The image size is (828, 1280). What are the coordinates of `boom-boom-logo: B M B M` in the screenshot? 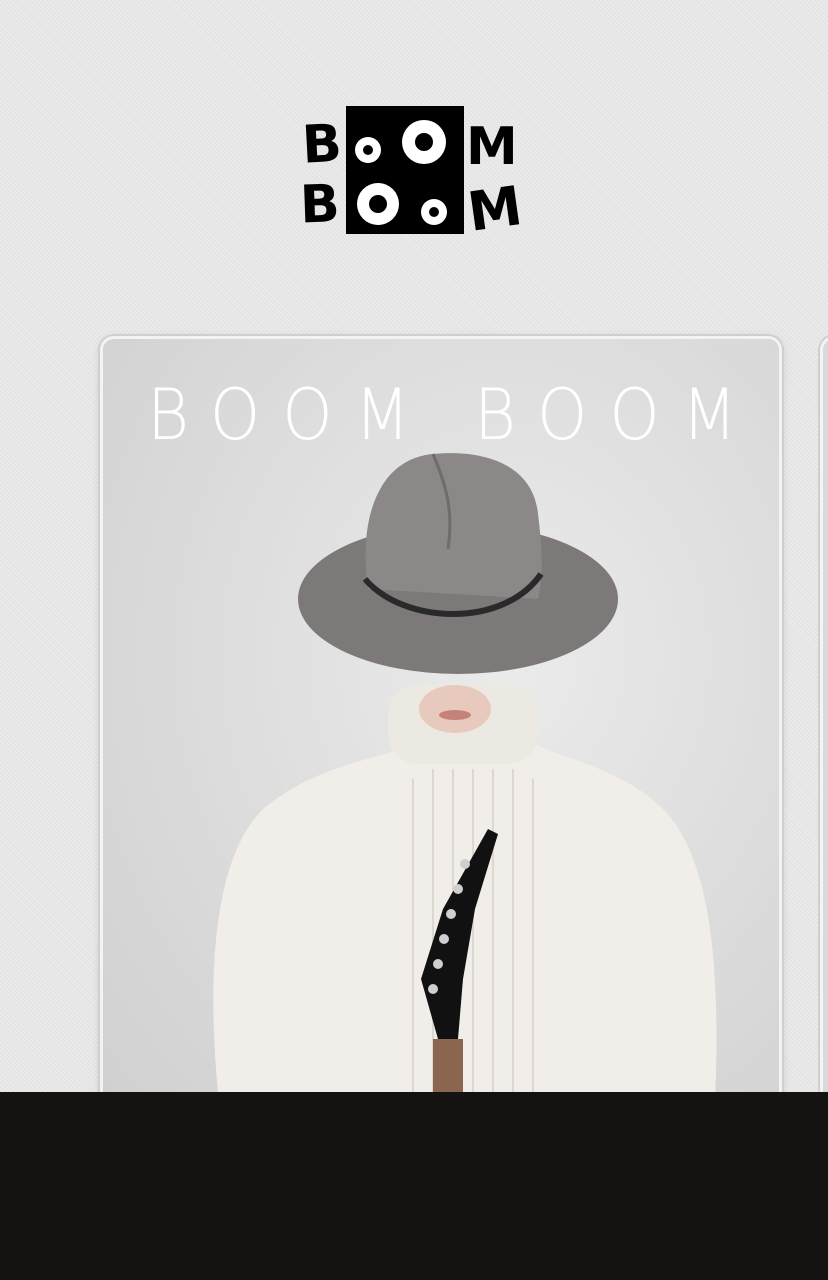 It's located at (414, 171).